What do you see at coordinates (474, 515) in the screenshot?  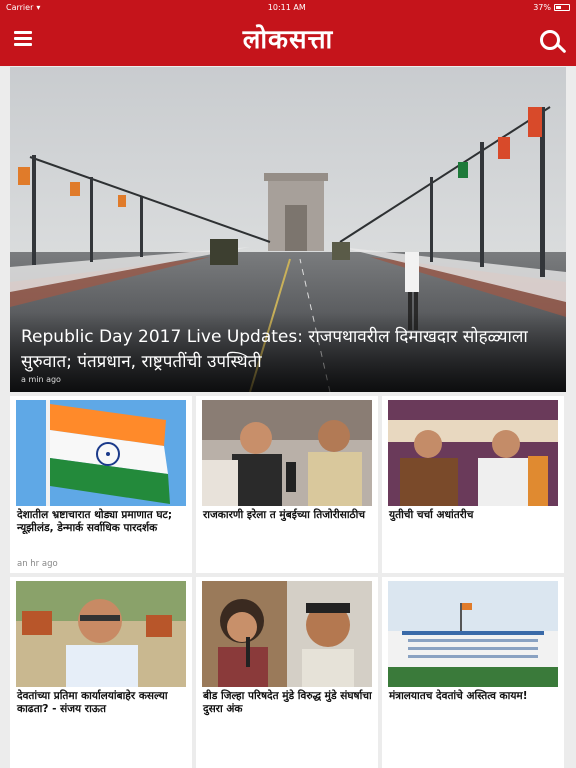 I see `article-headline: युतीची चर्चा अधांतरीच` at bounding box center [474, 515].